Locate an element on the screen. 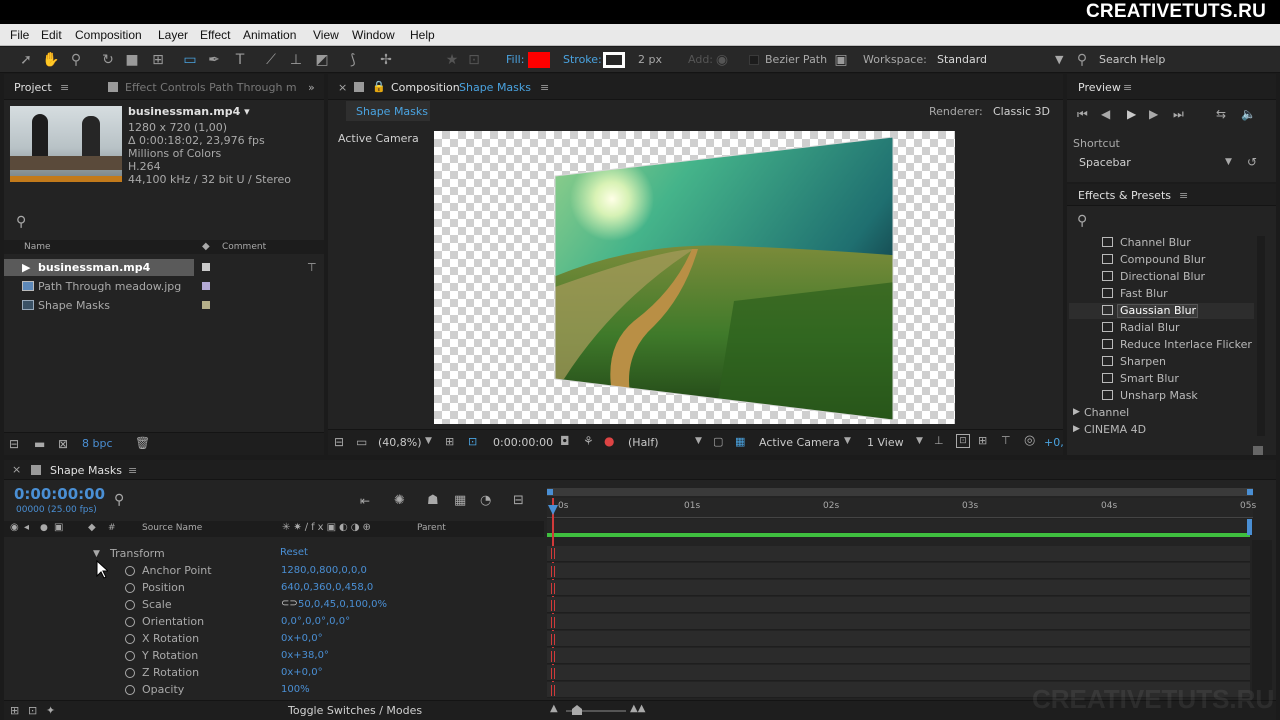  camera-tool-icon: ■ is located at coordinates (132, 60).